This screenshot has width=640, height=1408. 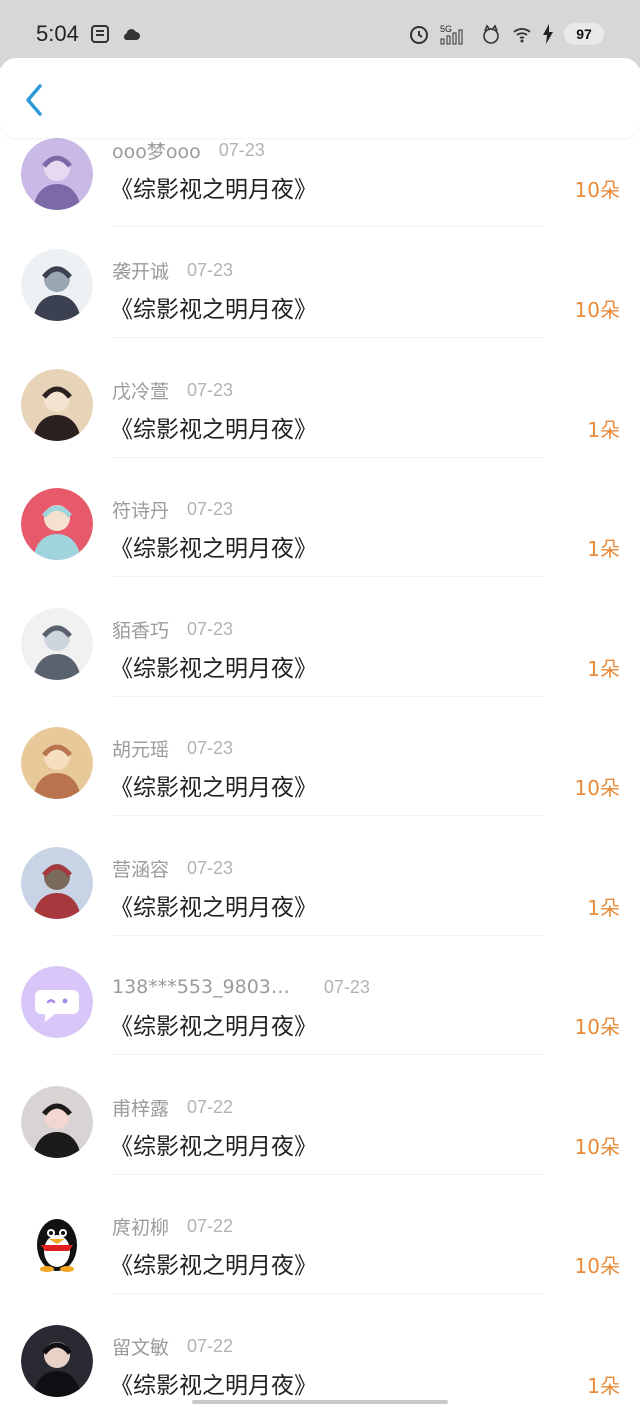 I want to click on user-name: 甫梓露, so click(x=140, y=1107).